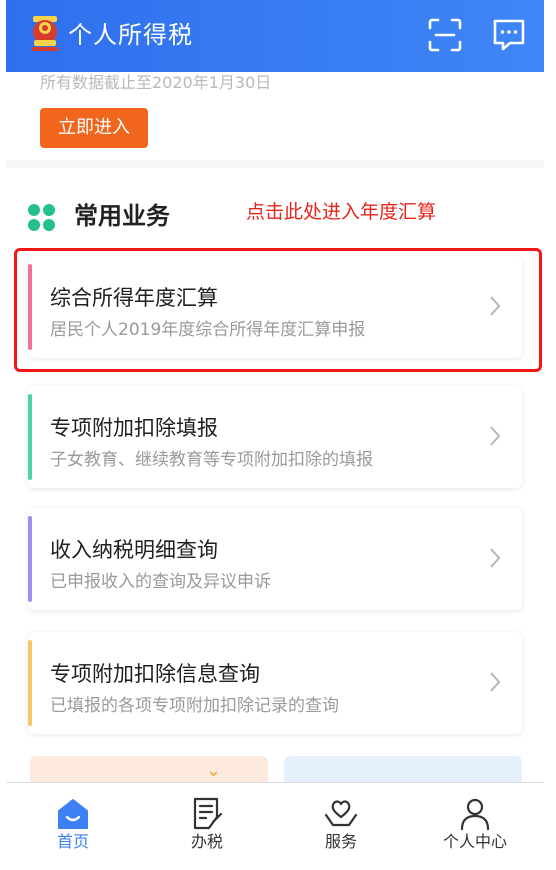  Describe the element at coordinates (211, 460) in the screenshot. I see `card-description: 子女教育、继续教育等专项附加扣除的填报` at that location.